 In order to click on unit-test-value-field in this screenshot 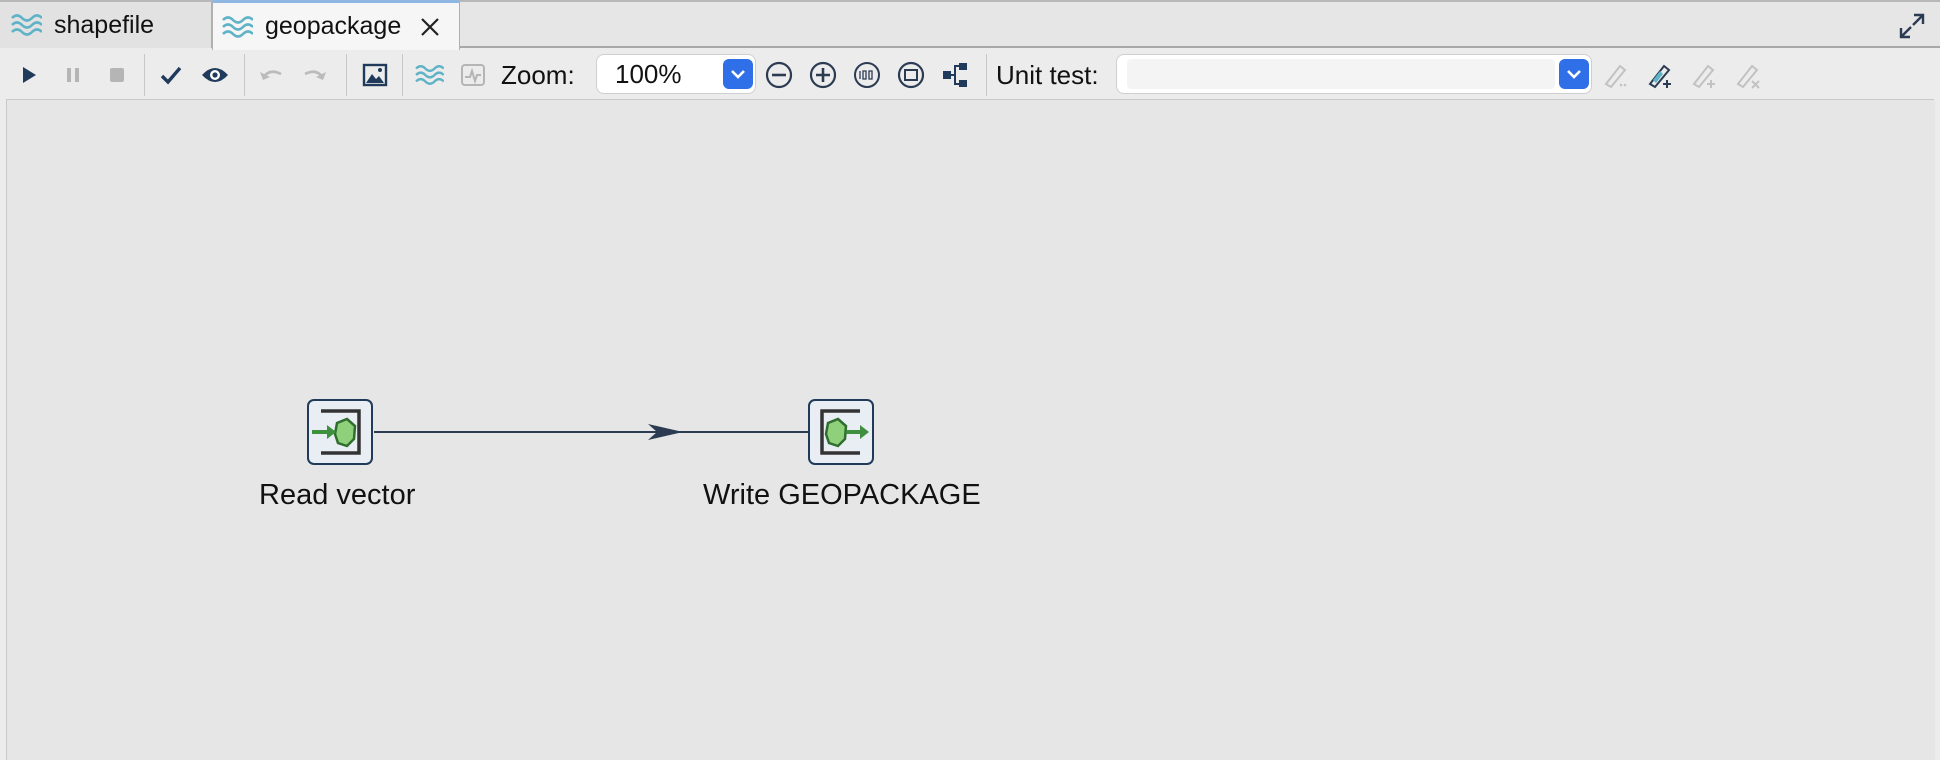, I will do `click(1341, 74)`.